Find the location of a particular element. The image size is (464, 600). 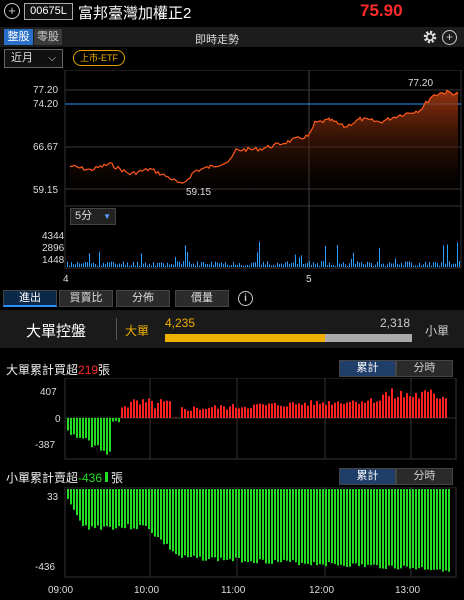

tab-distribution: 分佈 is located at coordinates (143, 298).